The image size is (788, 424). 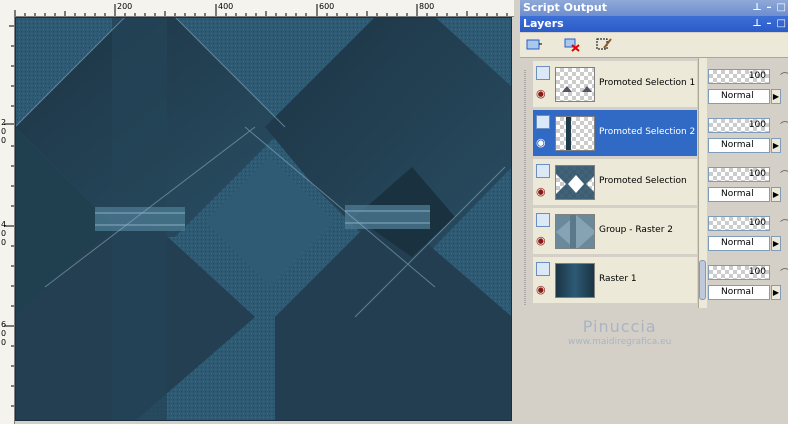 I want to click on scrollbar-thumb, so click(x=702, y=280).